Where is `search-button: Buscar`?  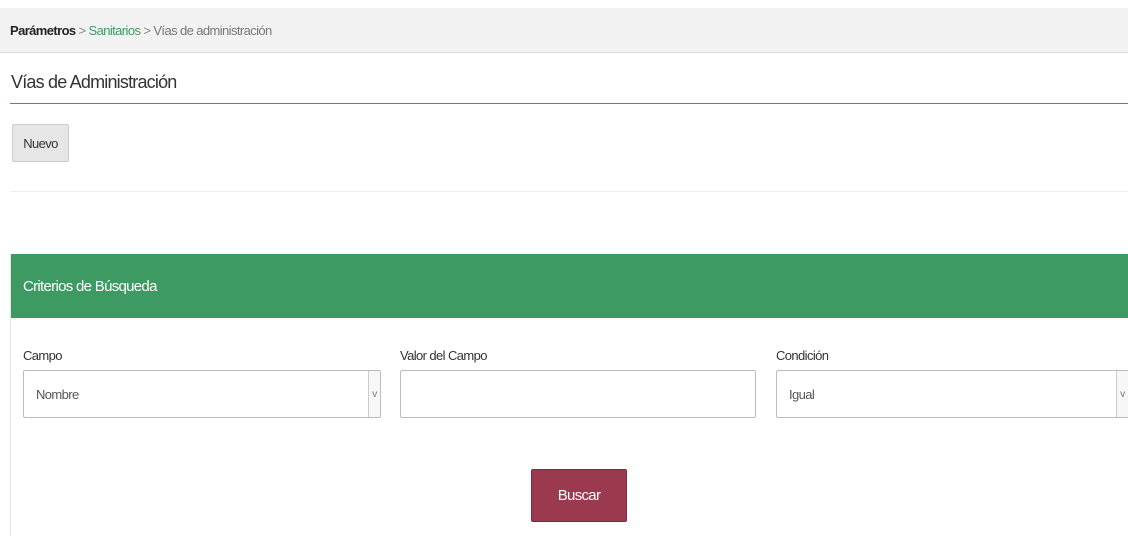 search-button: Buscar is located at coordinates (579, 495).